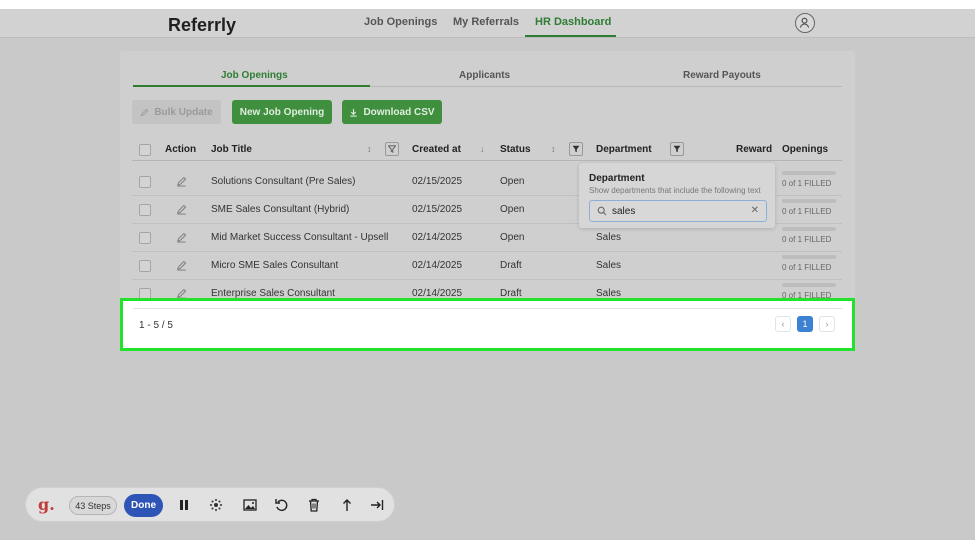  What do you see at coordinates (181, 149) in the screenshot?
I see `header-action: Action` at bounding box center [181, 149].